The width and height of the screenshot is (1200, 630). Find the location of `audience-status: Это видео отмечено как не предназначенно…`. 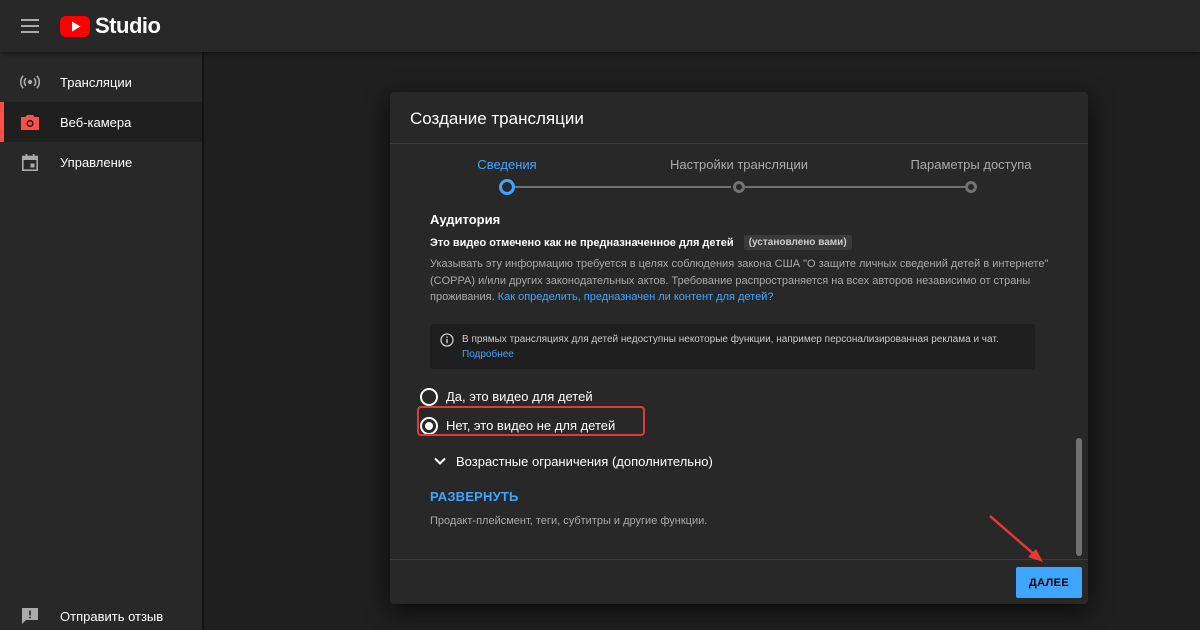

audience-status: Это видео отмечено как не предназначенно… is located at coordinates (582, 242).